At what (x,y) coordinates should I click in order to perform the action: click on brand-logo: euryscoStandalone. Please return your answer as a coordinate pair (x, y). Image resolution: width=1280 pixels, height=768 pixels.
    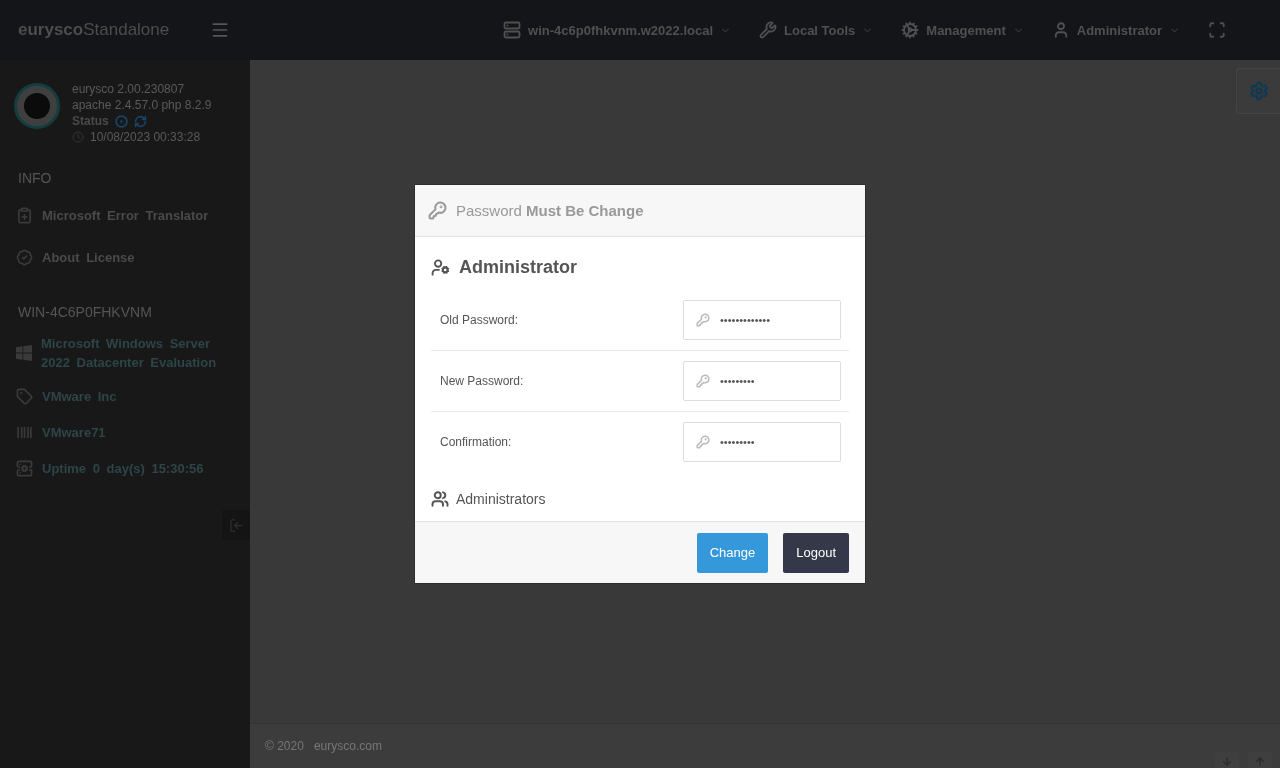
    Looking at the image, I should click on (100, 30).